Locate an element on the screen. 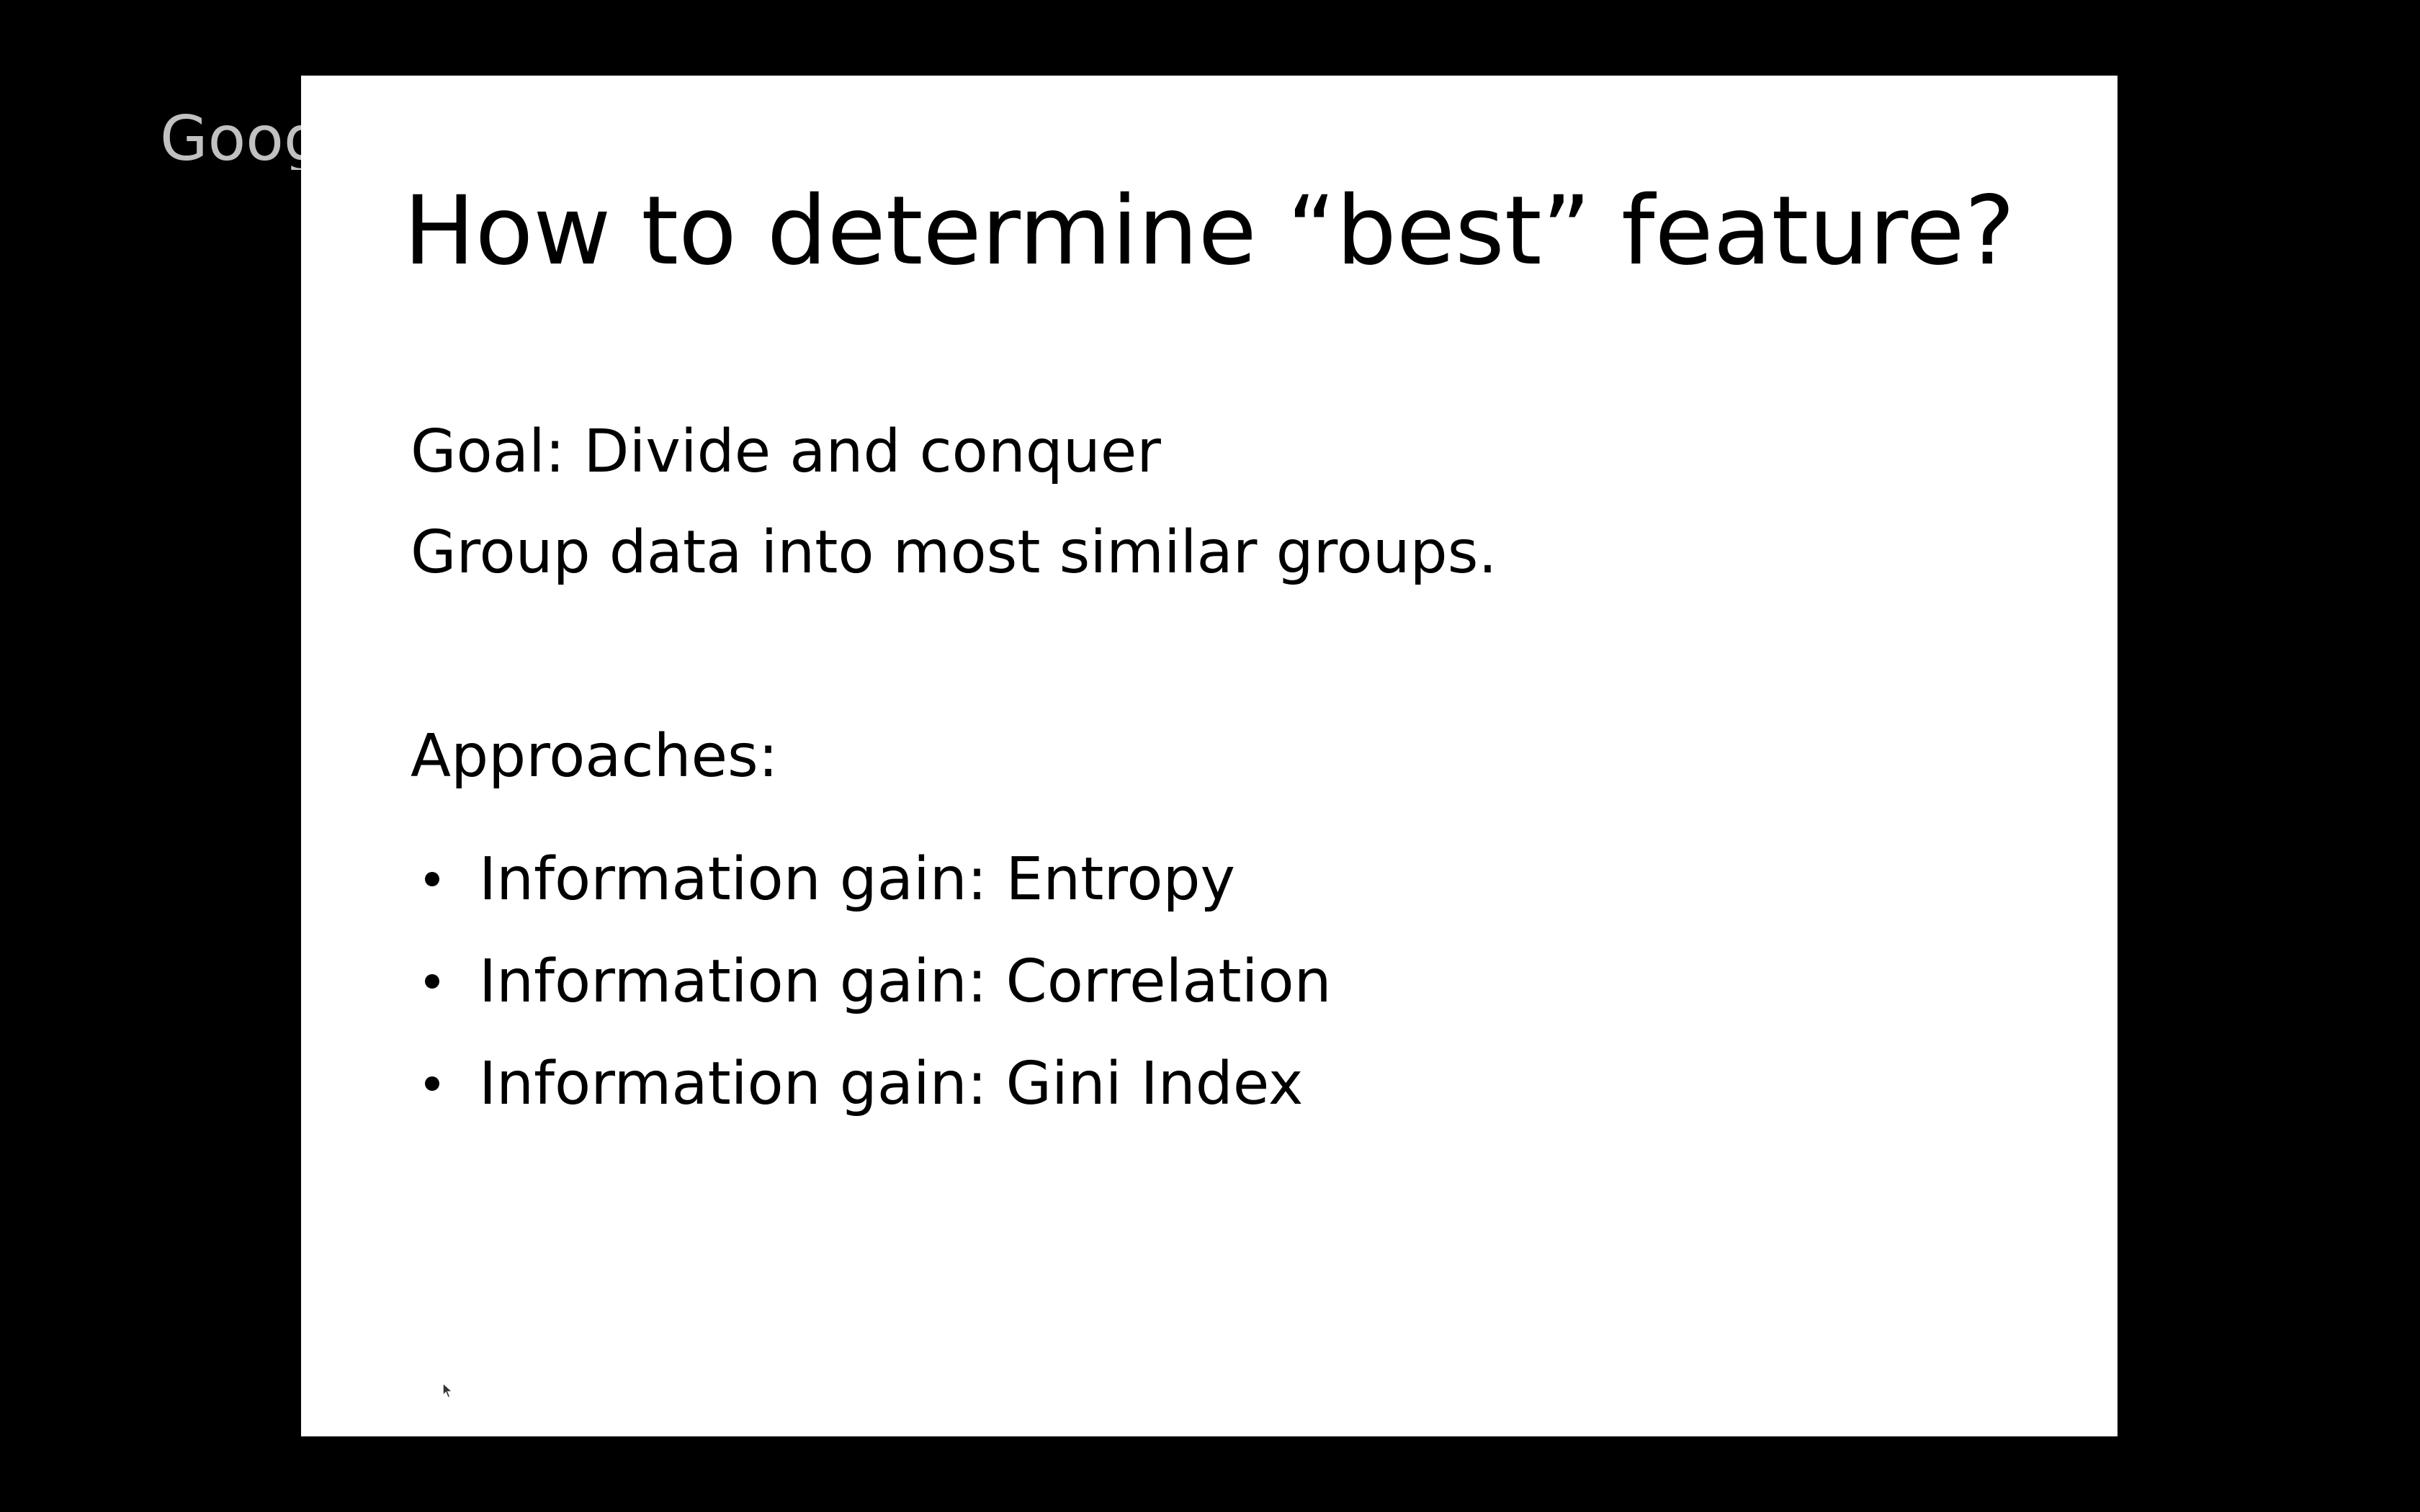 The height and width of the screenshot is (1512, 2420). bullet-text: Information gain: Correlation is located at coordinates (905, 981).